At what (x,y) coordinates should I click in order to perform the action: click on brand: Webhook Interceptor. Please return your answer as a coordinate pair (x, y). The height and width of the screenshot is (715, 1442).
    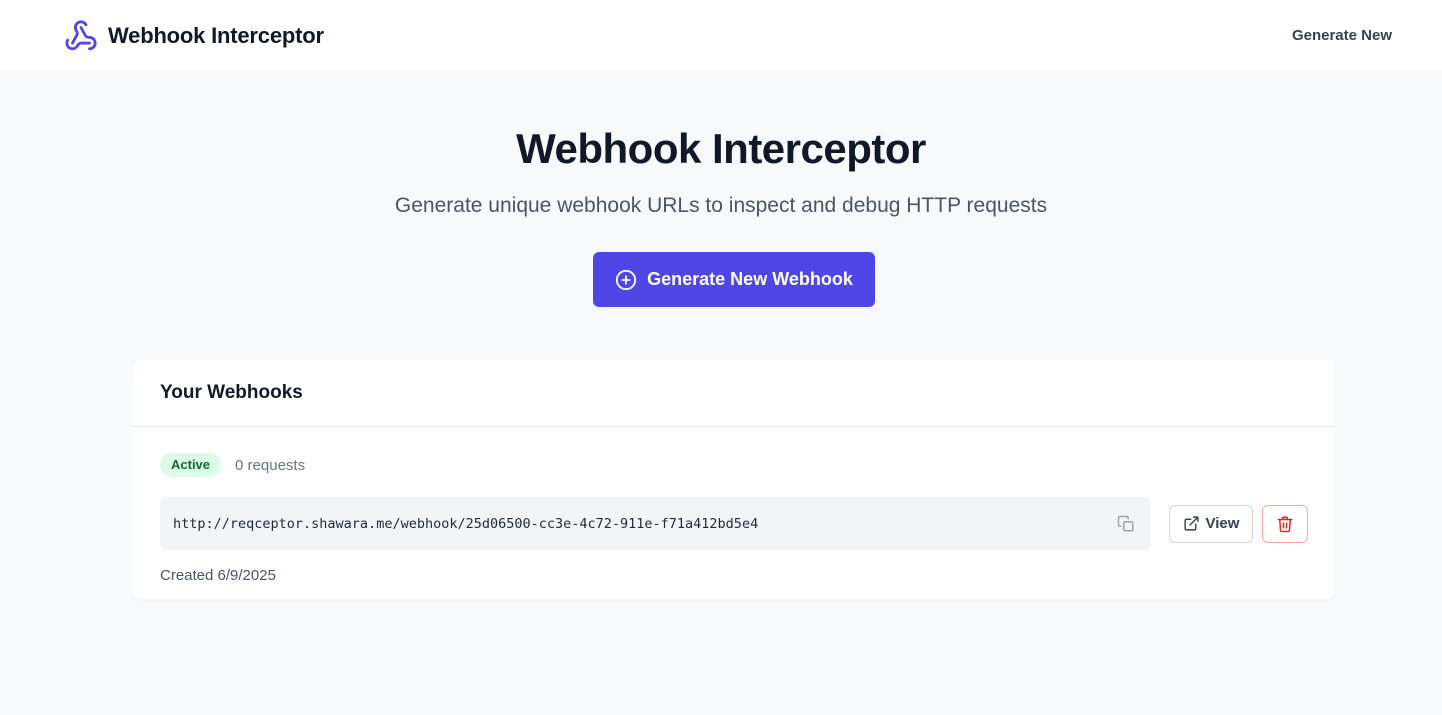
    Looking at the image, I should click on (194, 36).